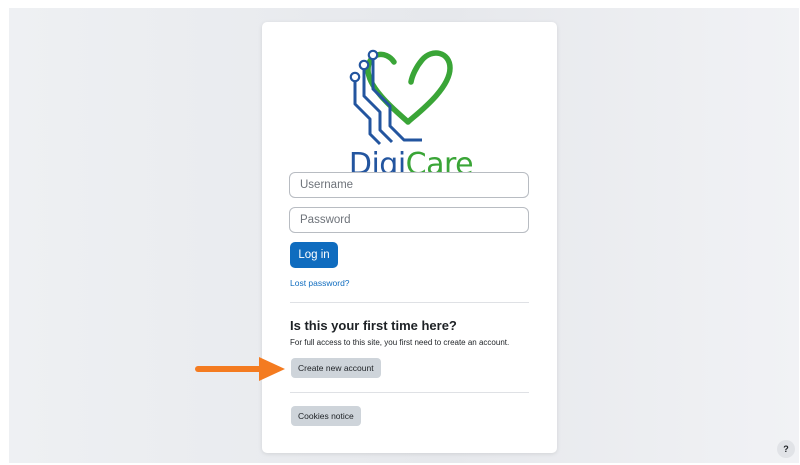 The image size is (800, 465). I want to click on username-input, so click(409, 185).